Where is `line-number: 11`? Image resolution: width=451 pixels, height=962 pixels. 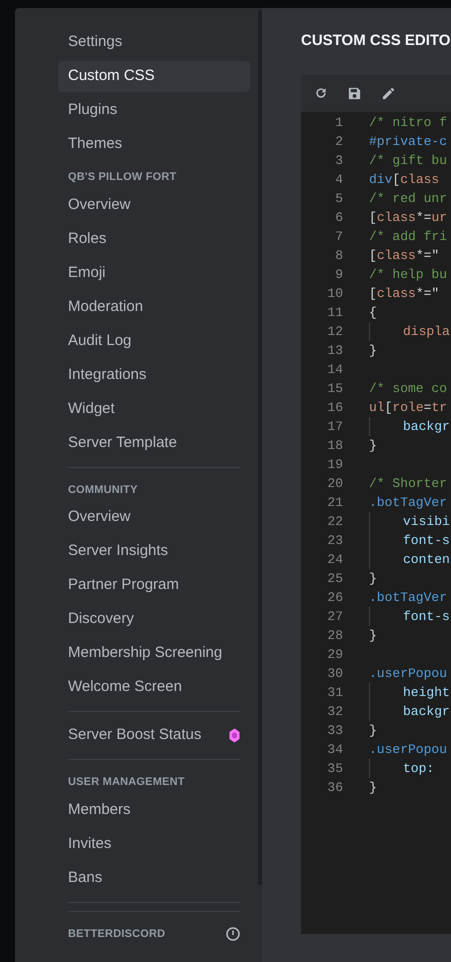 line-number: 11 is located at coordinates (334, 313).